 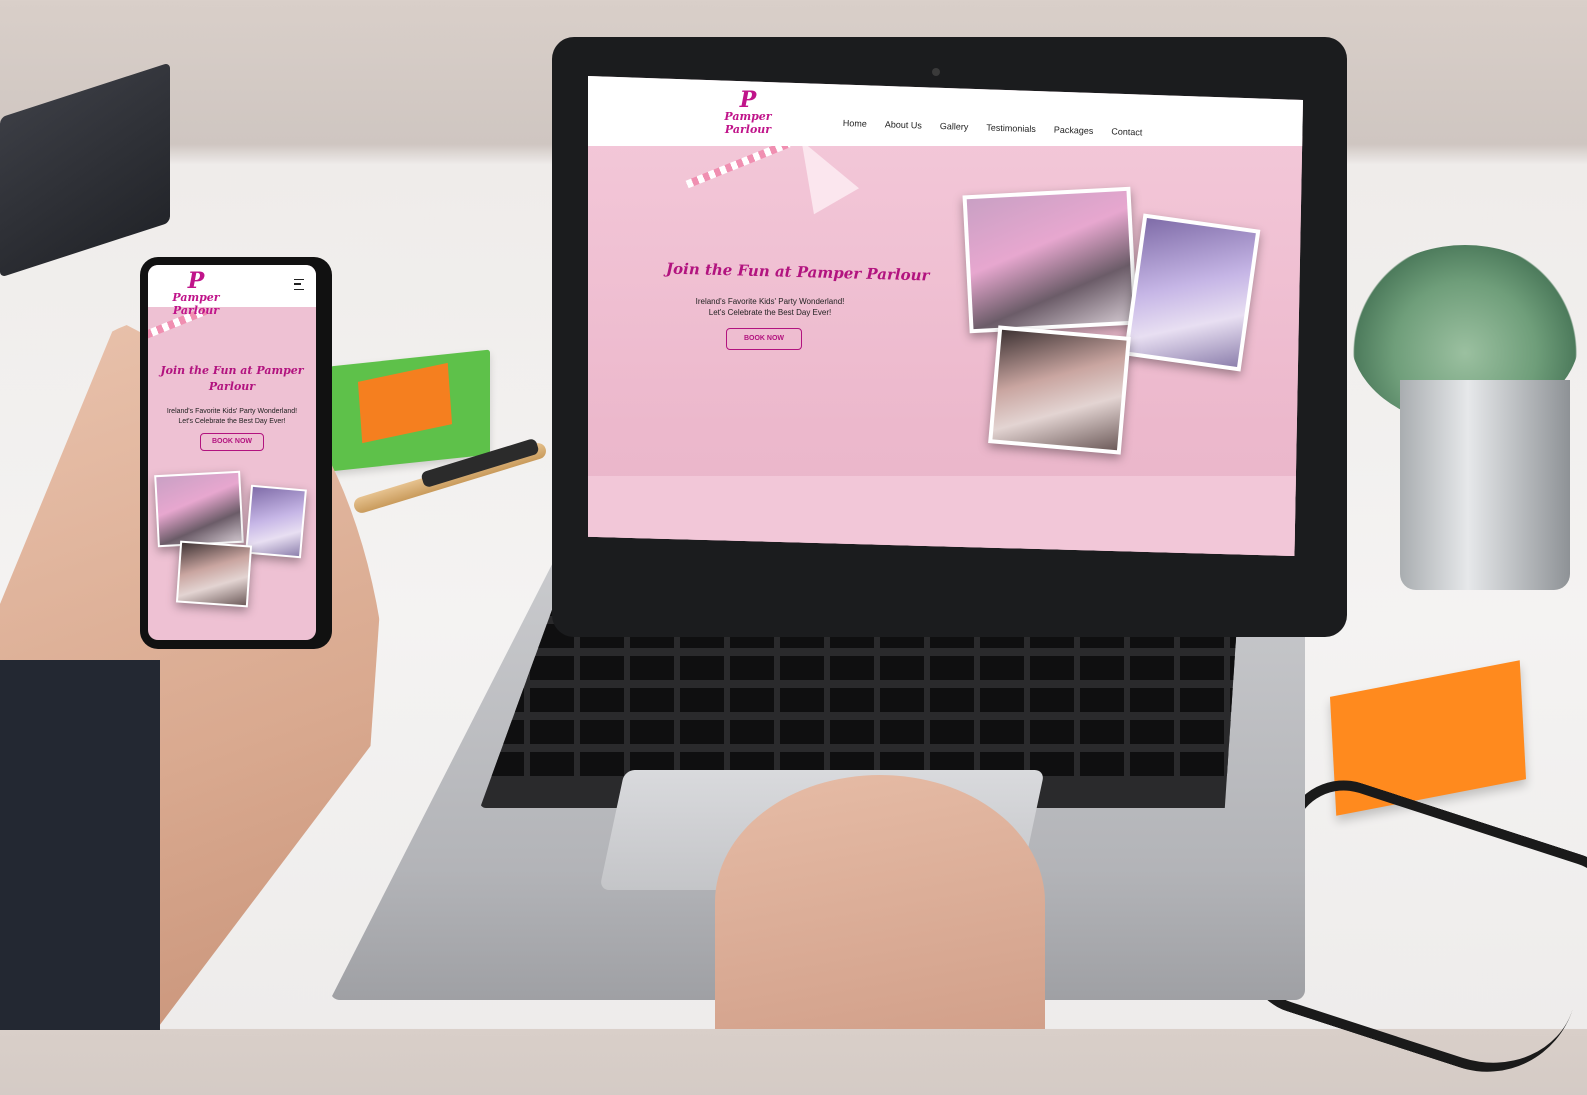 What do you see at coordinates (80, 845) in the screenshot?
I see `sleeve` at bounding box center [80, 845].